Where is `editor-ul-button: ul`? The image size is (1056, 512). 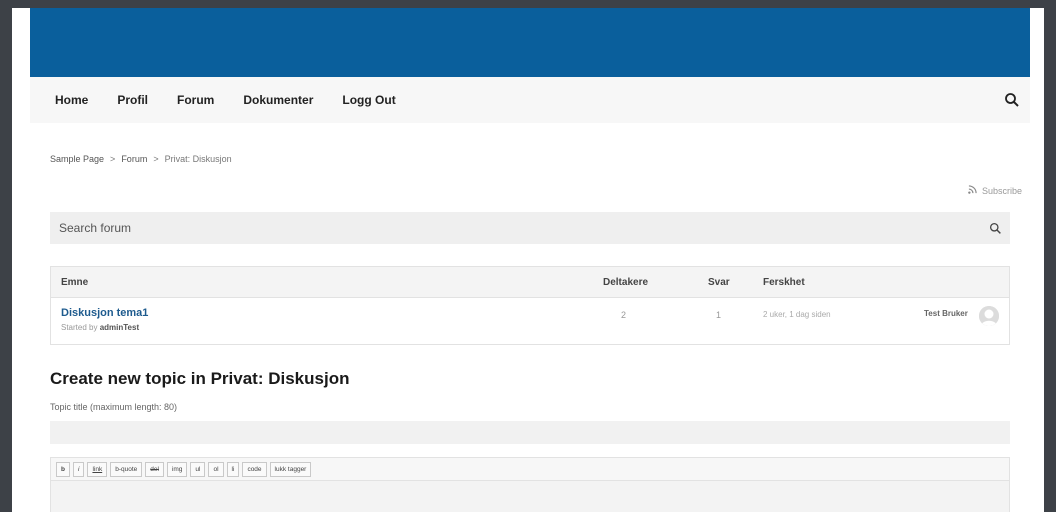 editor-ul-button: ul is located at coordinates (198, 469).